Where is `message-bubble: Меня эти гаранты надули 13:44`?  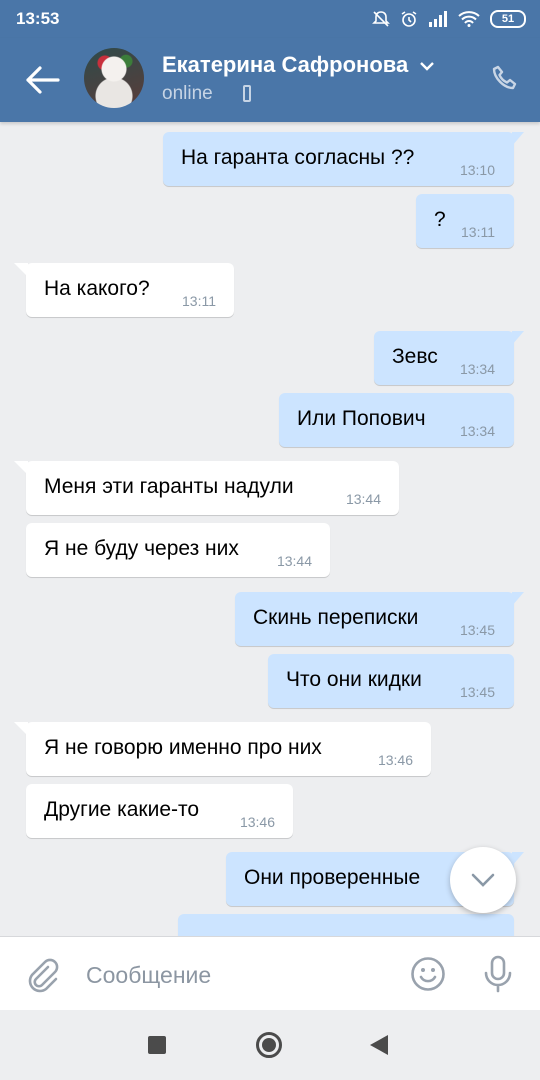 message-bubble: Меня эти гаранты надули 13:44 is located at coordinates (206, 488).